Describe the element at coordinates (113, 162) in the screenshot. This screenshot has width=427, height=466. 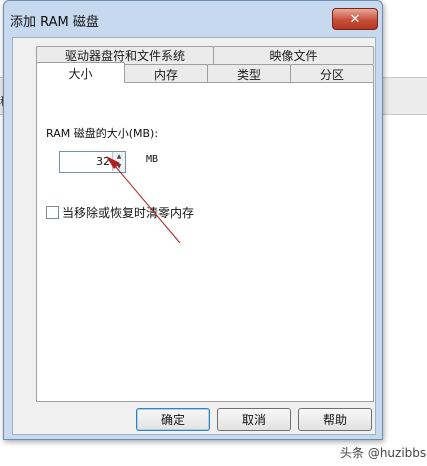
I see `annotation-arrow-head` at that location.